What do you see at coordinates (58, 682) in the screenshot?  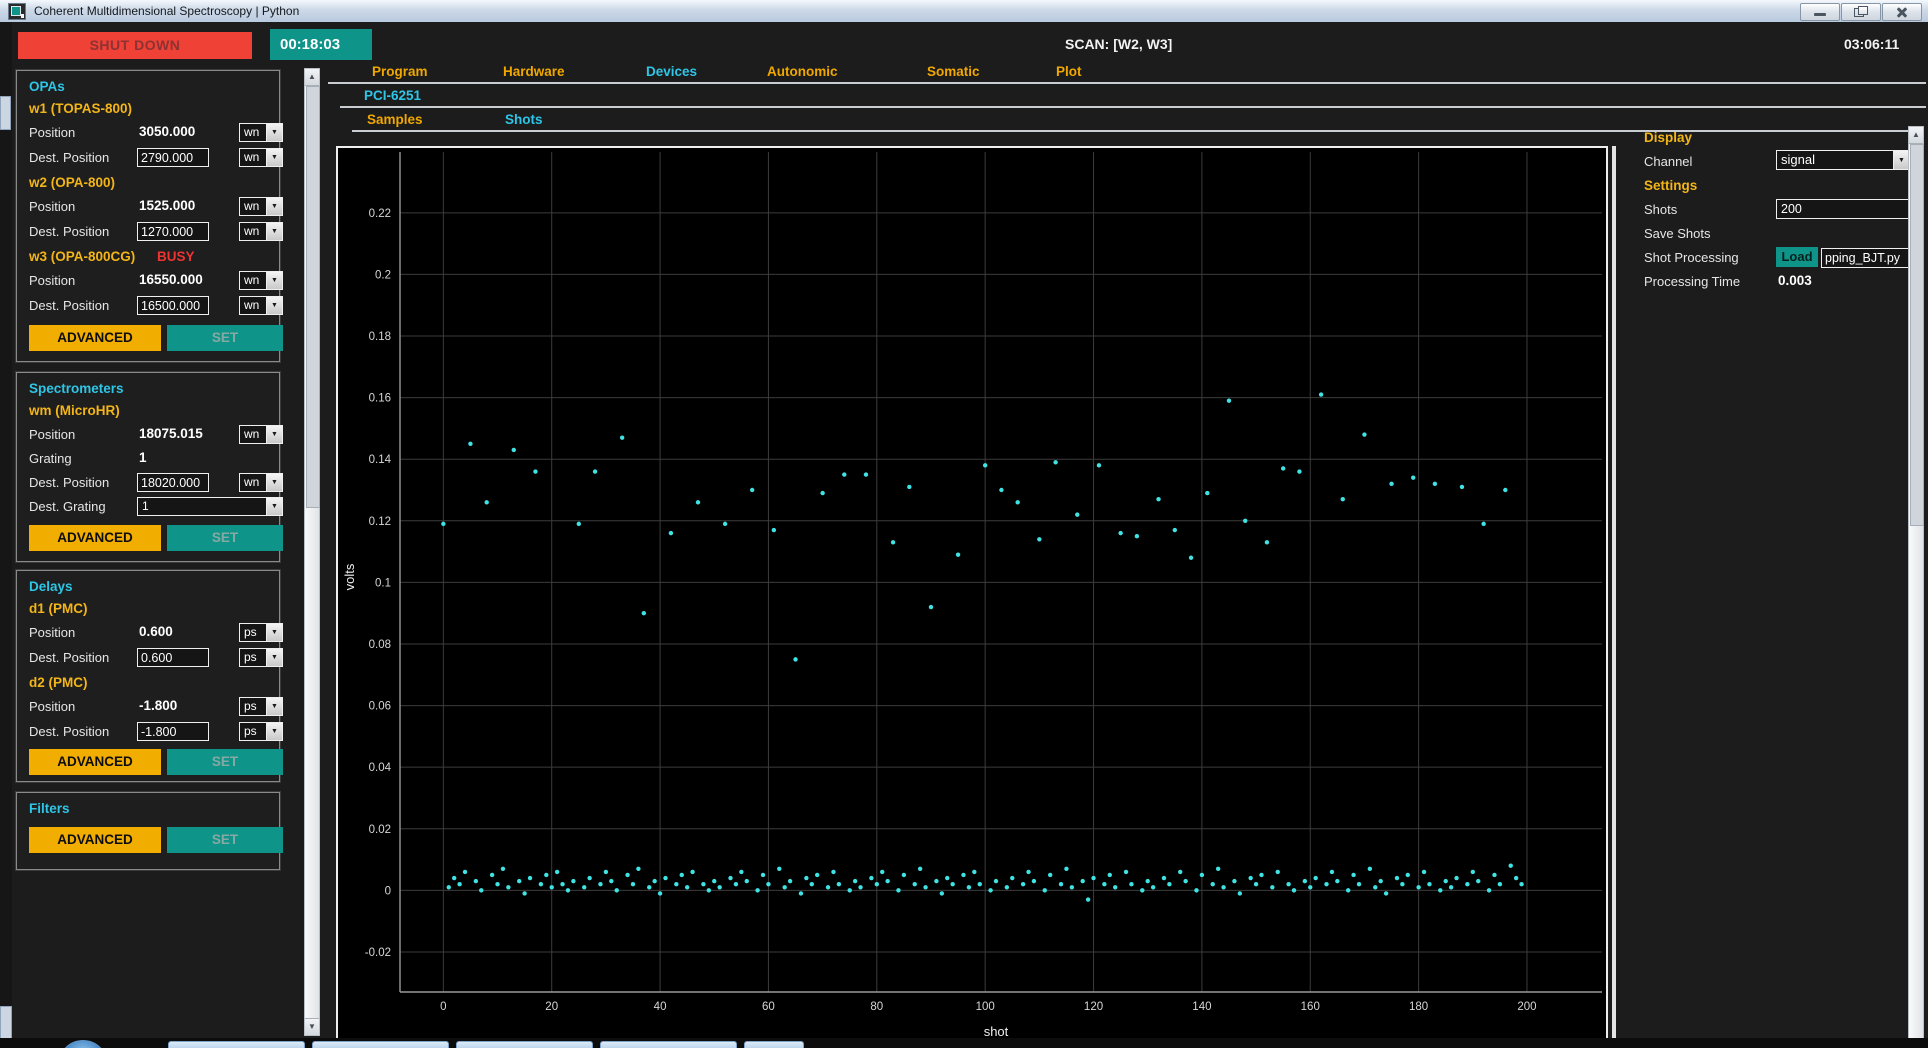 I see `d2-name: d2 (PMC)` at bounding box center [58, 682].